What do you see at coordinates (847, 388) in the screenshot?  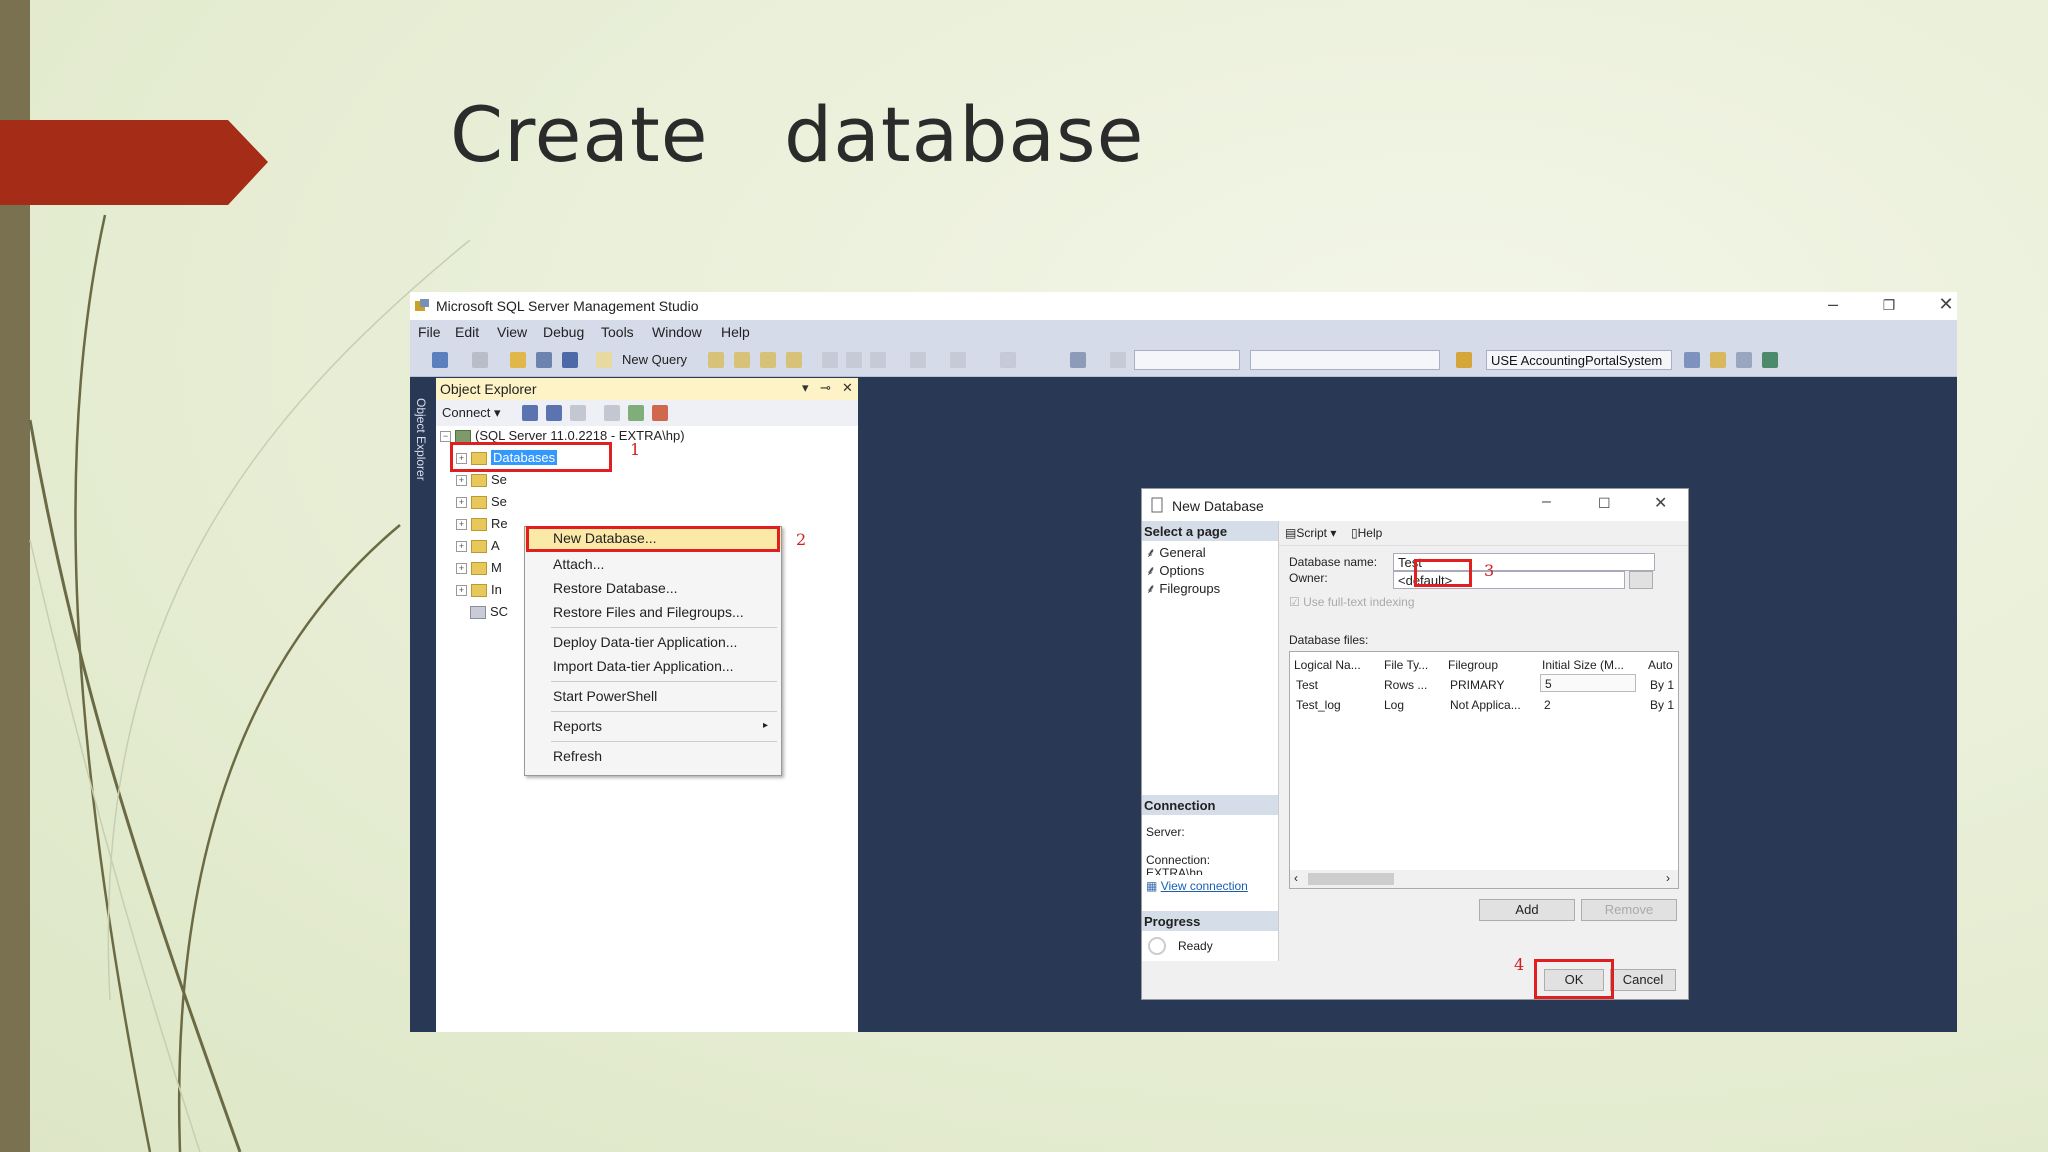 I see `close-panel-icon: ✕` at bounding box center [847, 388].